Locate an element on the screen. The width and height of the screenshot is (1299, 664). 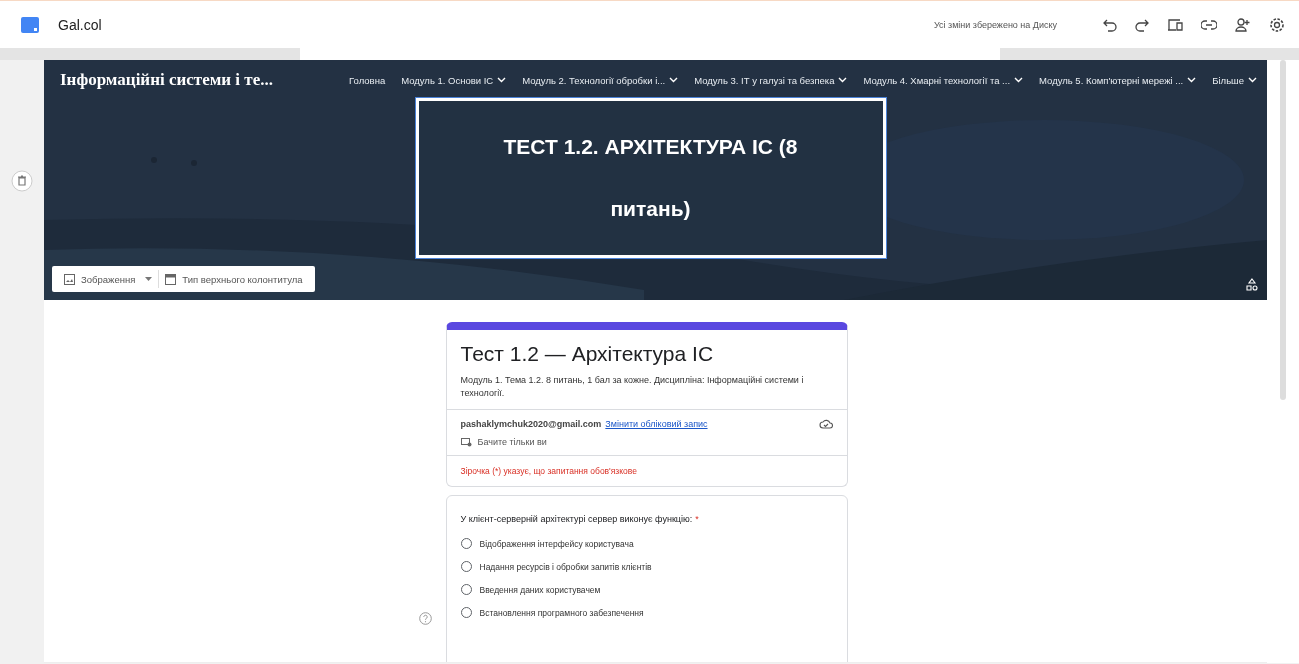
save-status: Усі зміни збережено на Диску is located at coordinates (995, 24).